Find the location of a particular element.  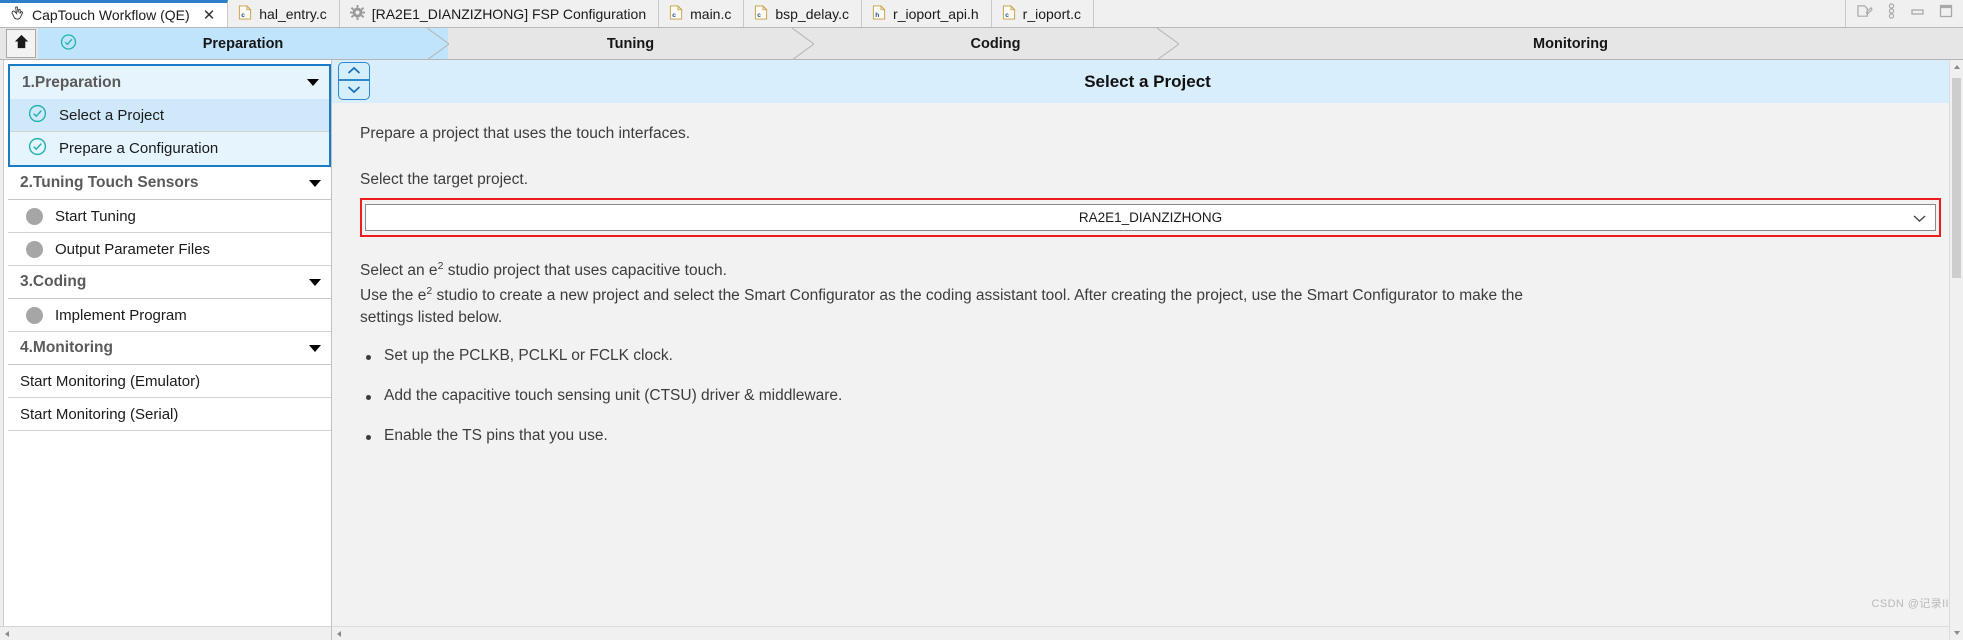

tab-label: bsp_delay.c is located at coordinates (812, 13).